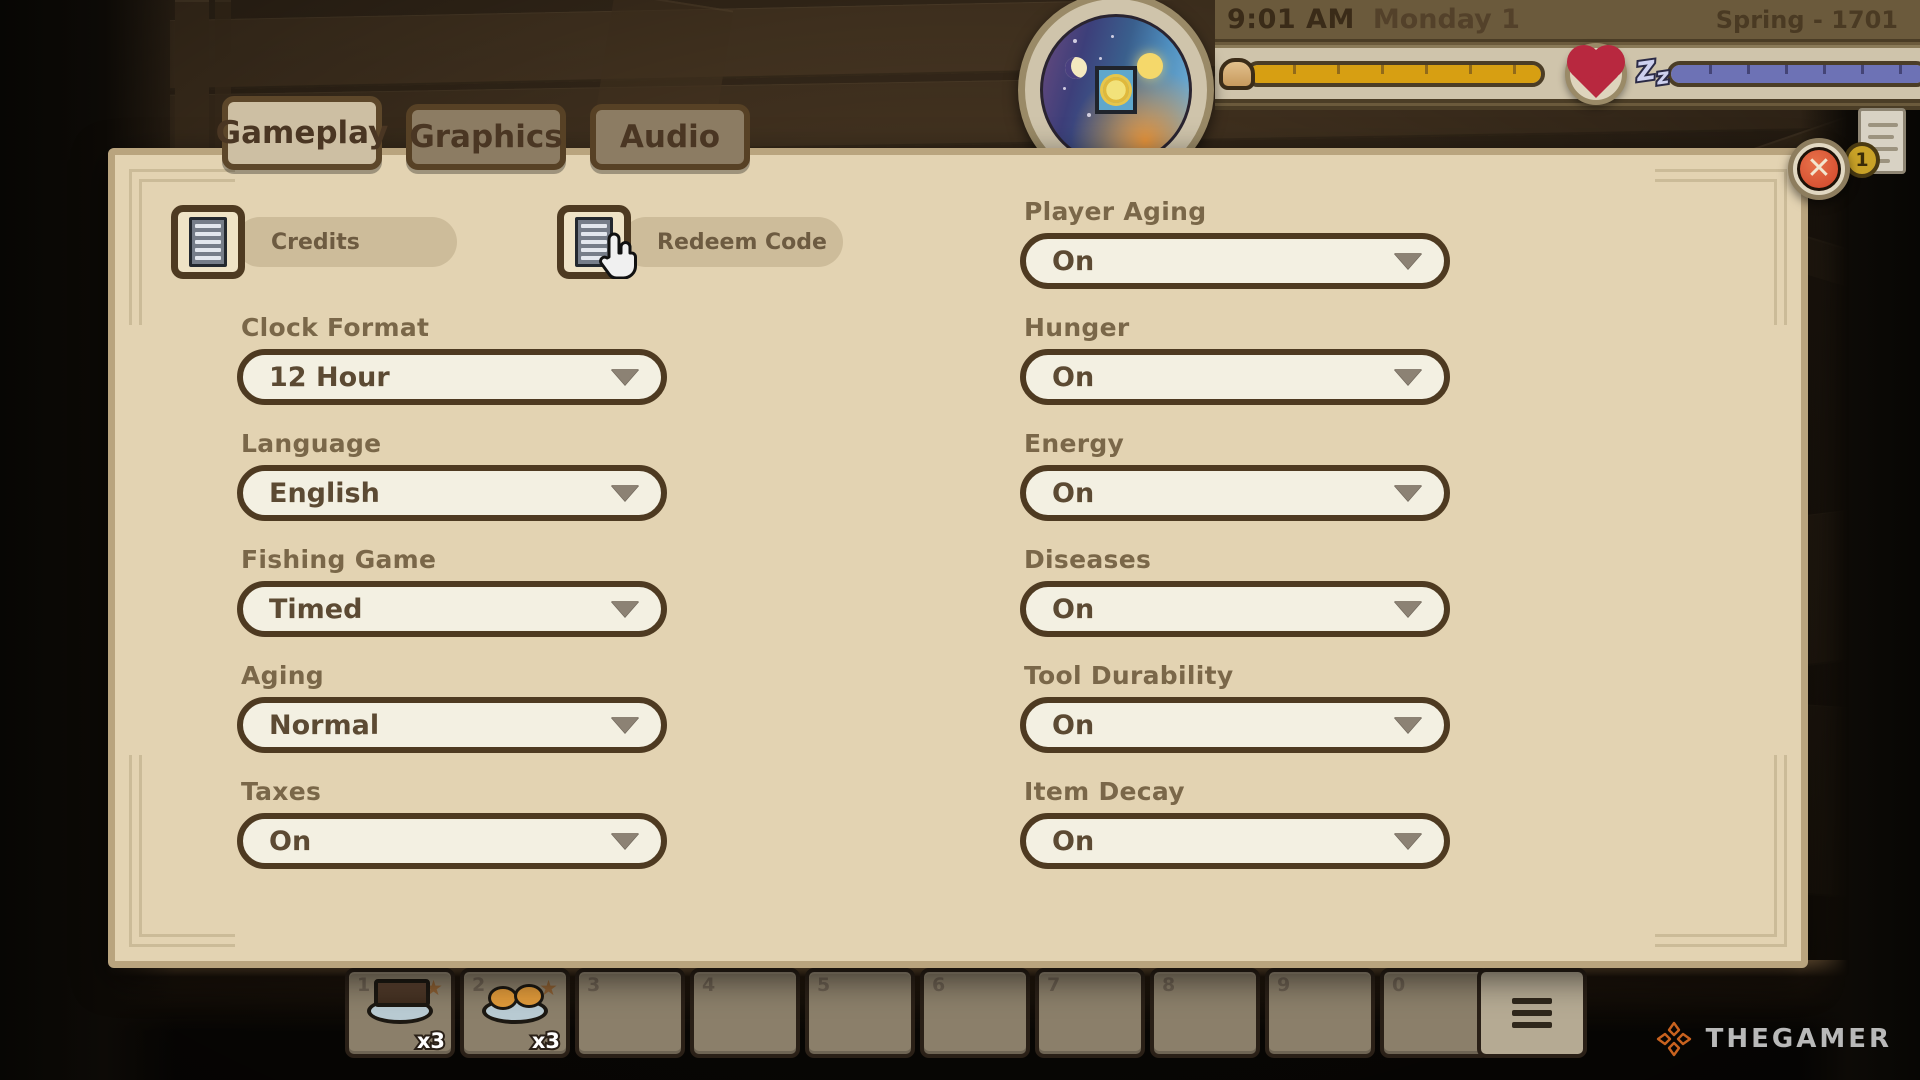  I want to click on hud-meters-row: Zz, so click(1567, 73).